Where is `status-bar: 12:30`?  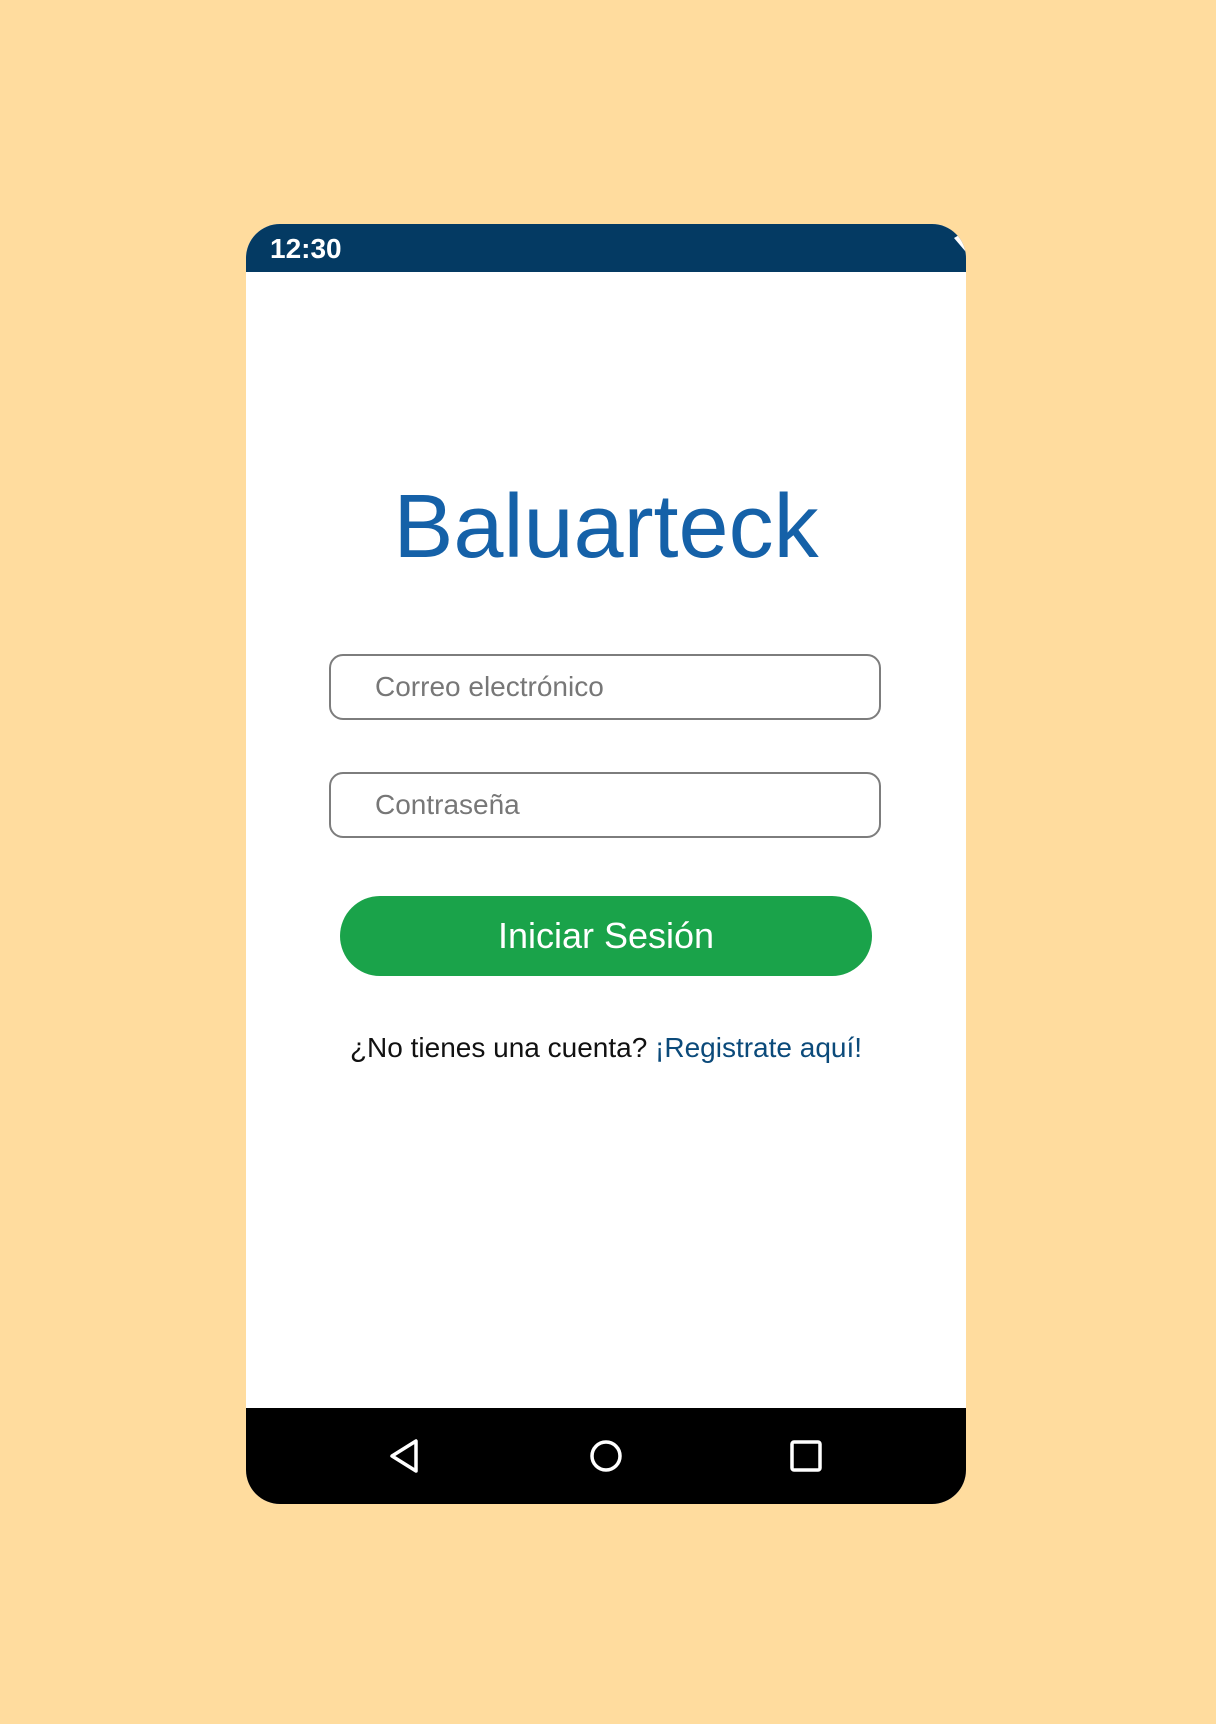 status-bar: 12:30 is located at coordinates (606, 248).